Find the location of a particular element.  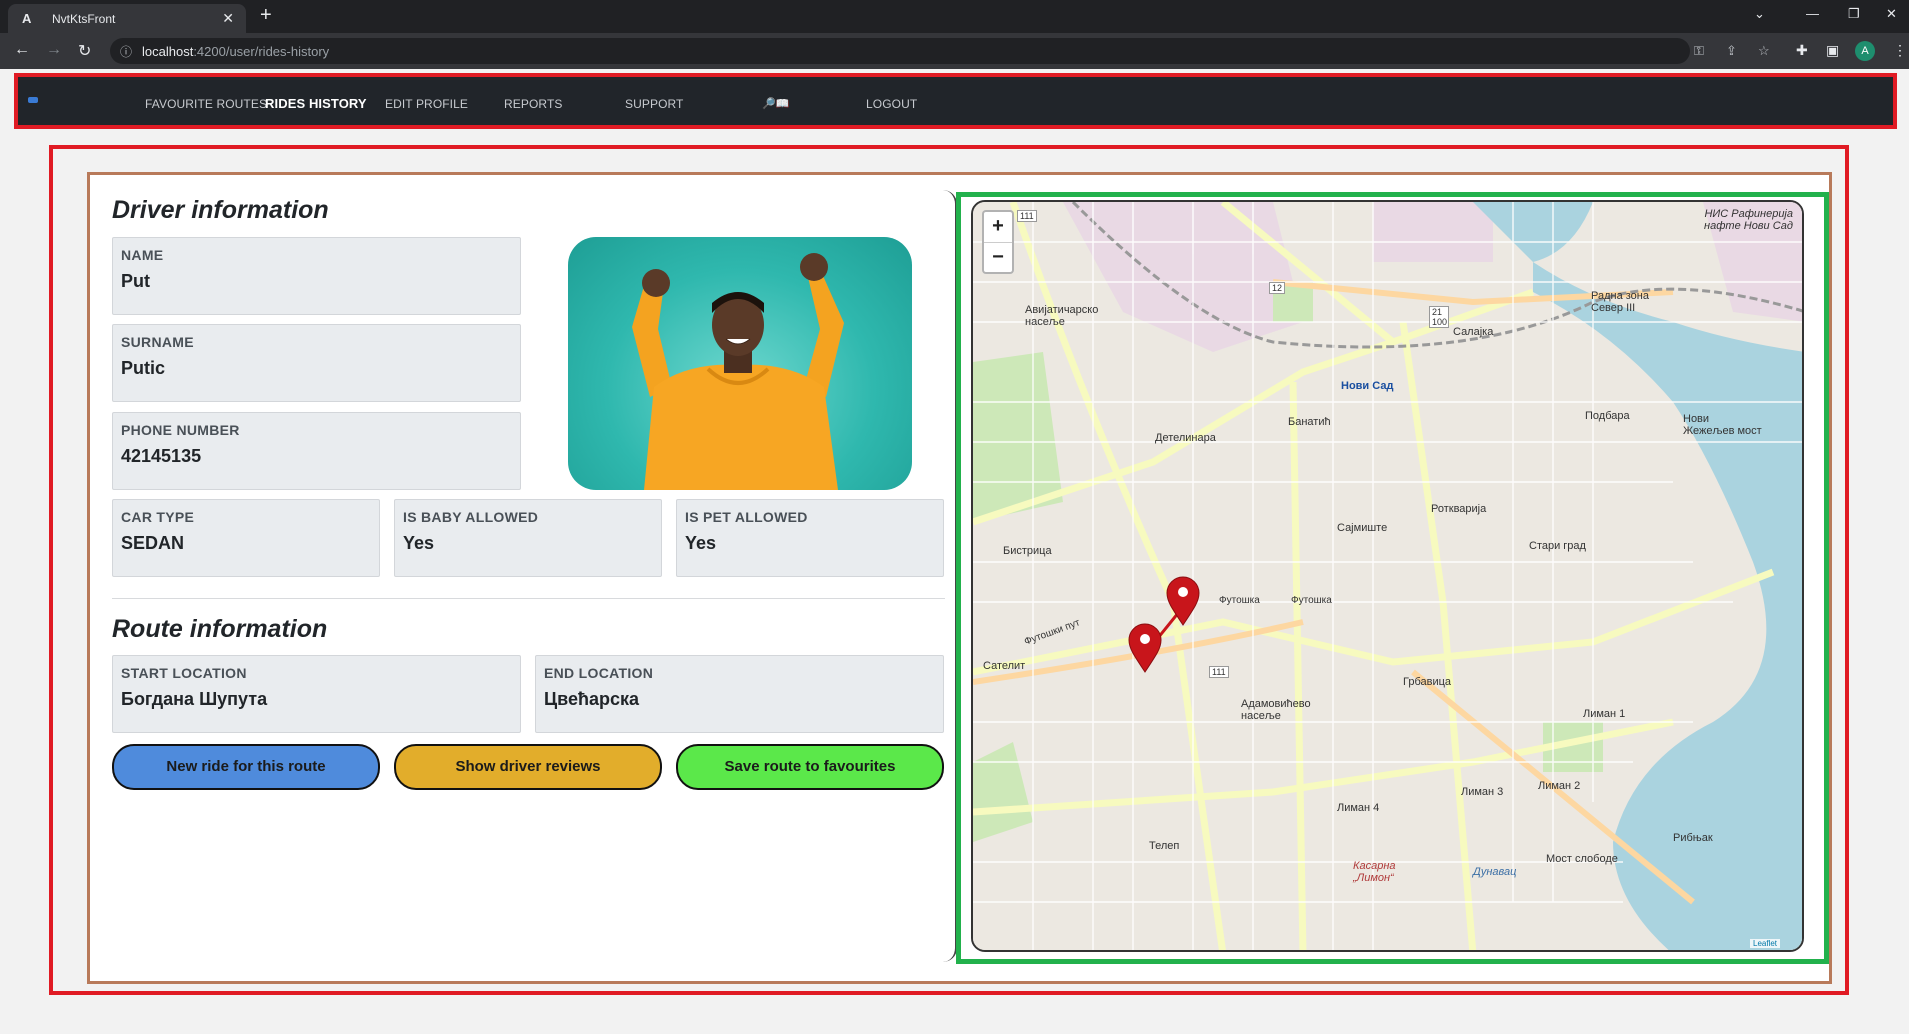

bookmark-star-icon: ☆ is located at coordinates (1764, 51).